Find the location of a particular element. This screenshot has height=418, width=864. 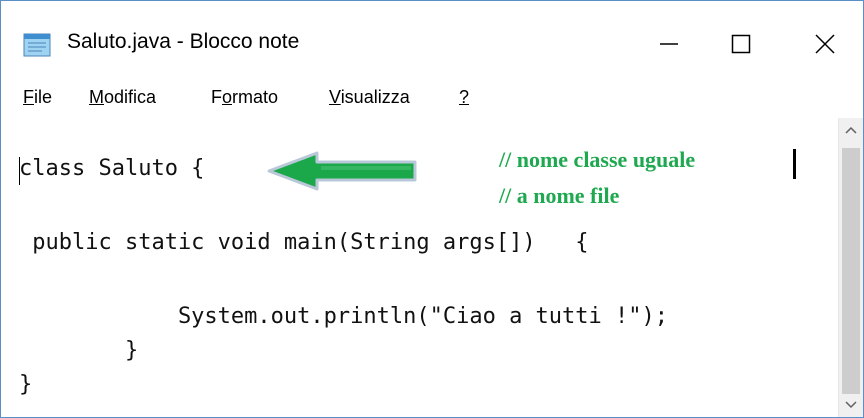

maximize-button is located at coordinates (741, 44).